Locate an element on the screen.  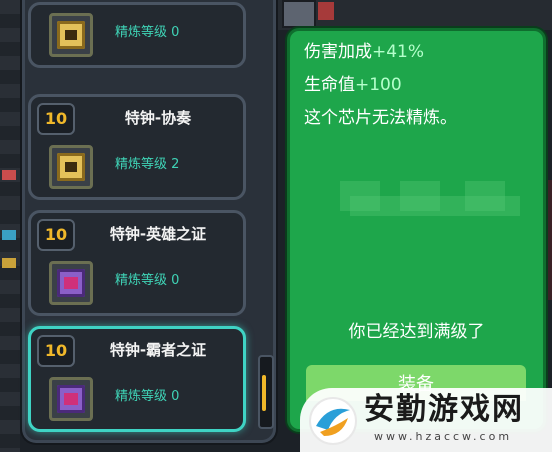
watermark: 安勤游戏网 www.hzaccw.com is located at coordinates (426, 420).